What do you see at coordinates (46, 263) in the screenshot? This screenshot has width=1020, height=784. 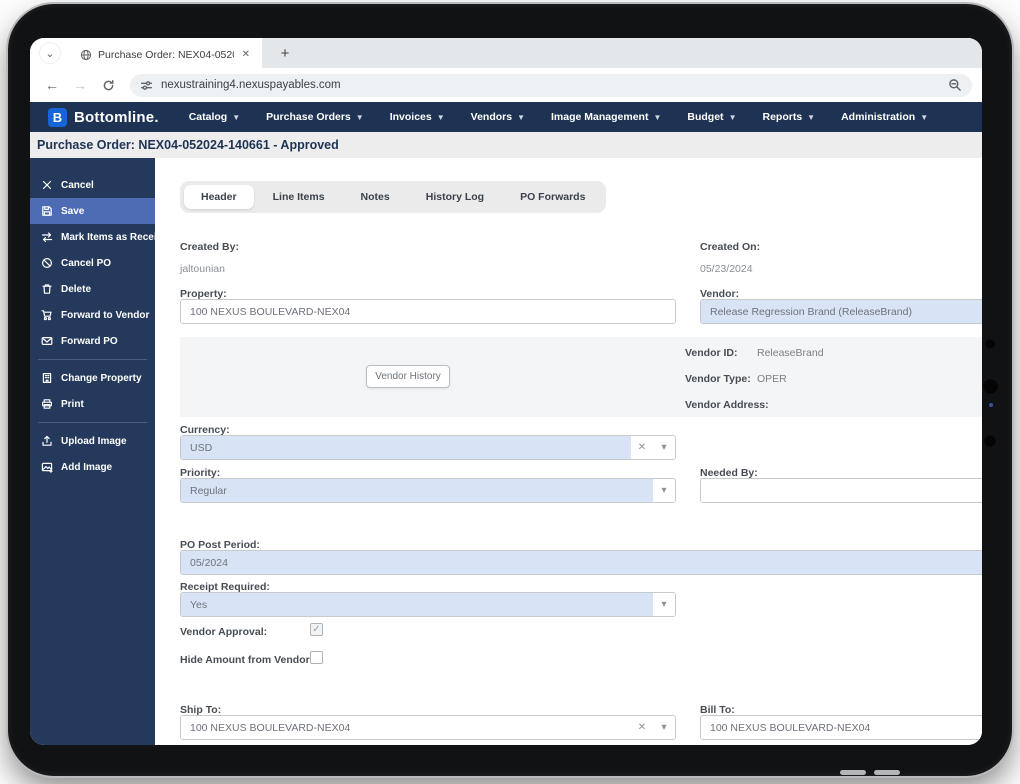 I see `no-entry-icon` at bounding box center [46, 263].